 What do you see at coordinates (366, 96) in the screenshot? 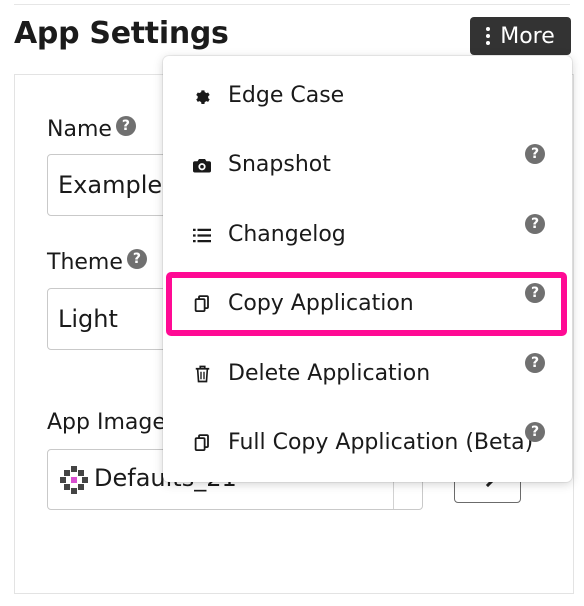
I see `menu-item-edge-case: Edge Case` at bounding box center [366, 96].